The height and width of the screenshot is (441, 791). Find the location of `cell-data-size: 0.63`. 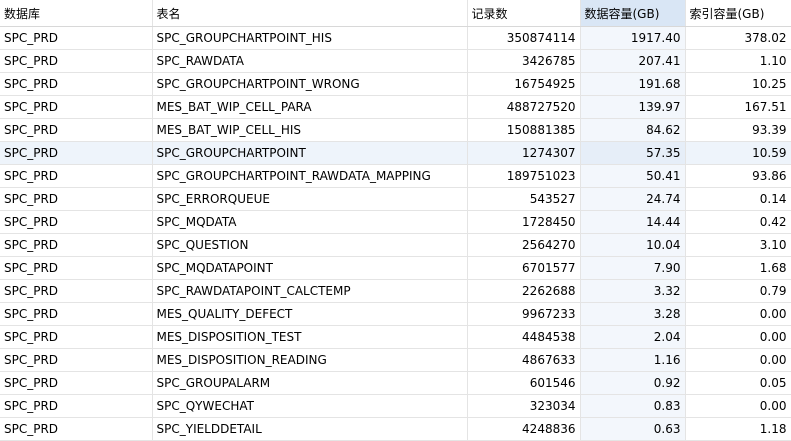

cell-data-size: 0.63 is located at coordinates (633, 429).